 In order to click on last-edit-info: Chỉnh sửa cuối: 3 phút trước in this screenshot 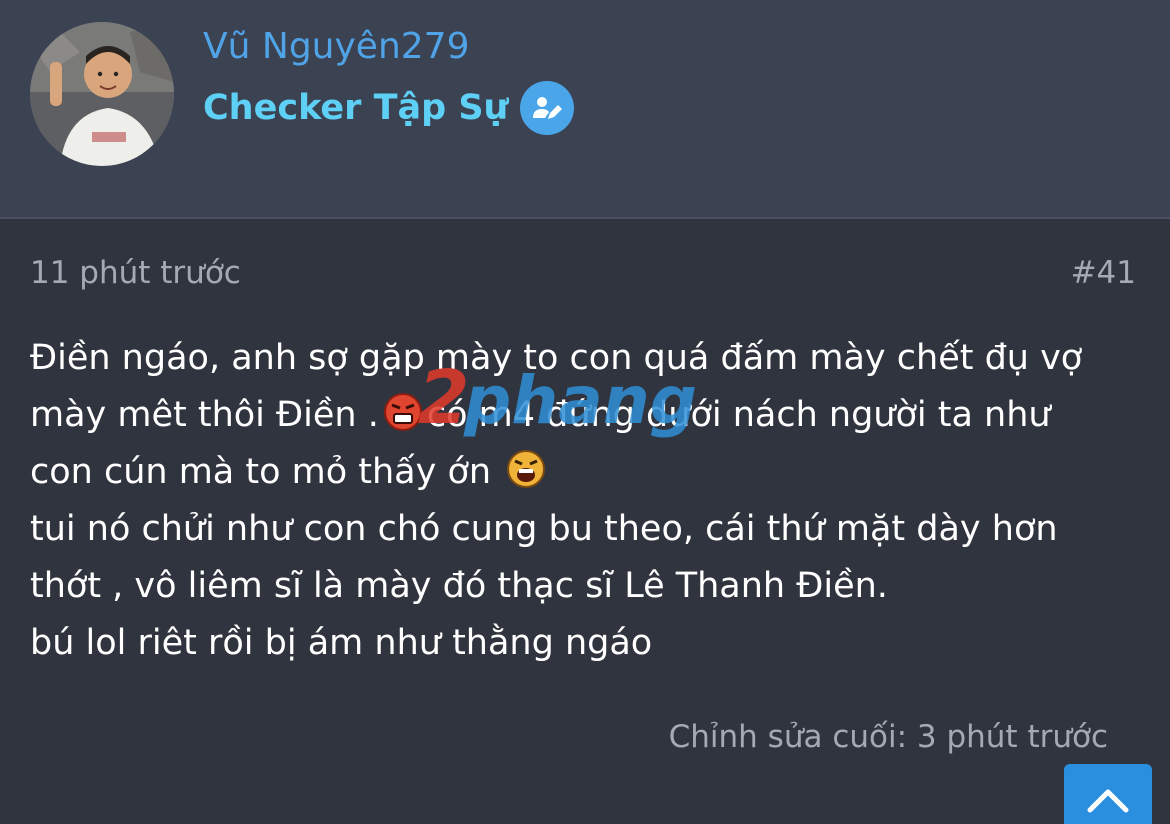, I will do `click(888, 737)`.